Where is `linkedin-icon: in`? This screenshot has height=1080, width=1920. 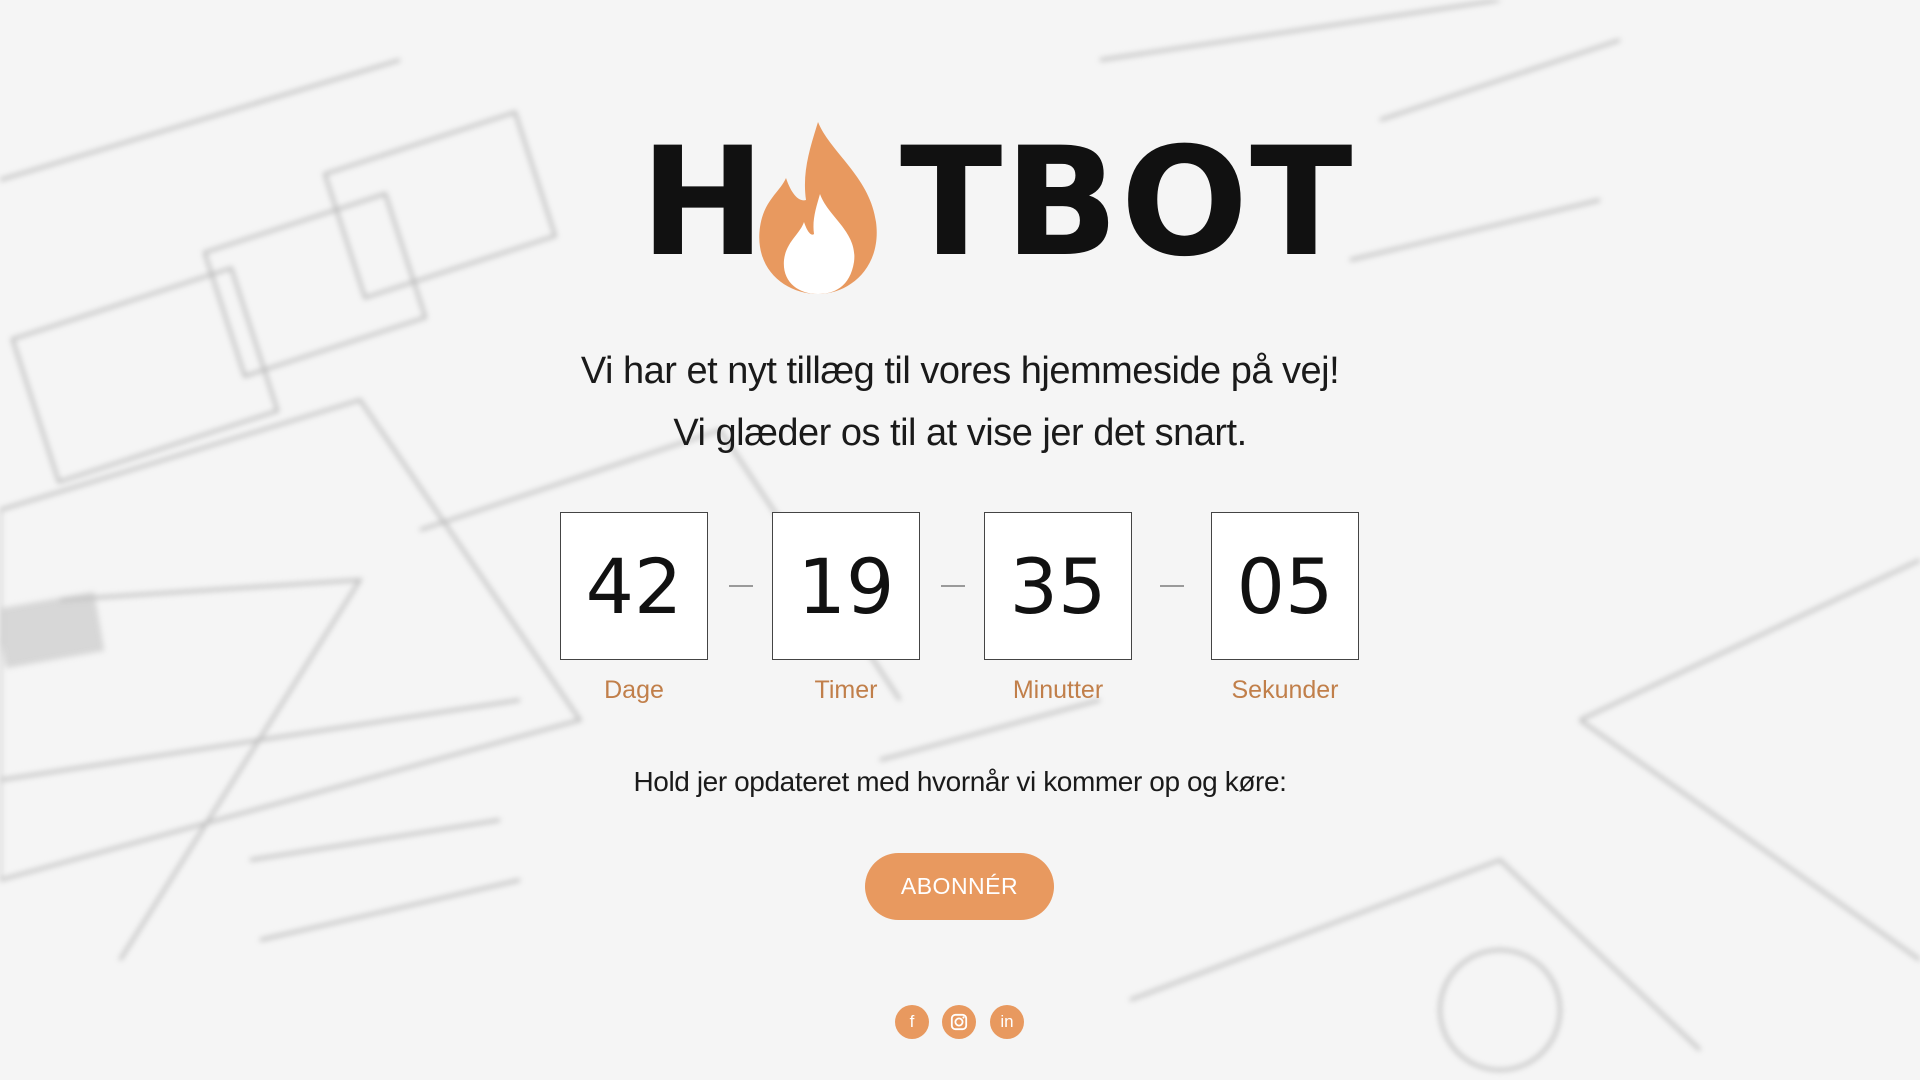 linkedin-icon: in is located at coordinates (1007, 1021).